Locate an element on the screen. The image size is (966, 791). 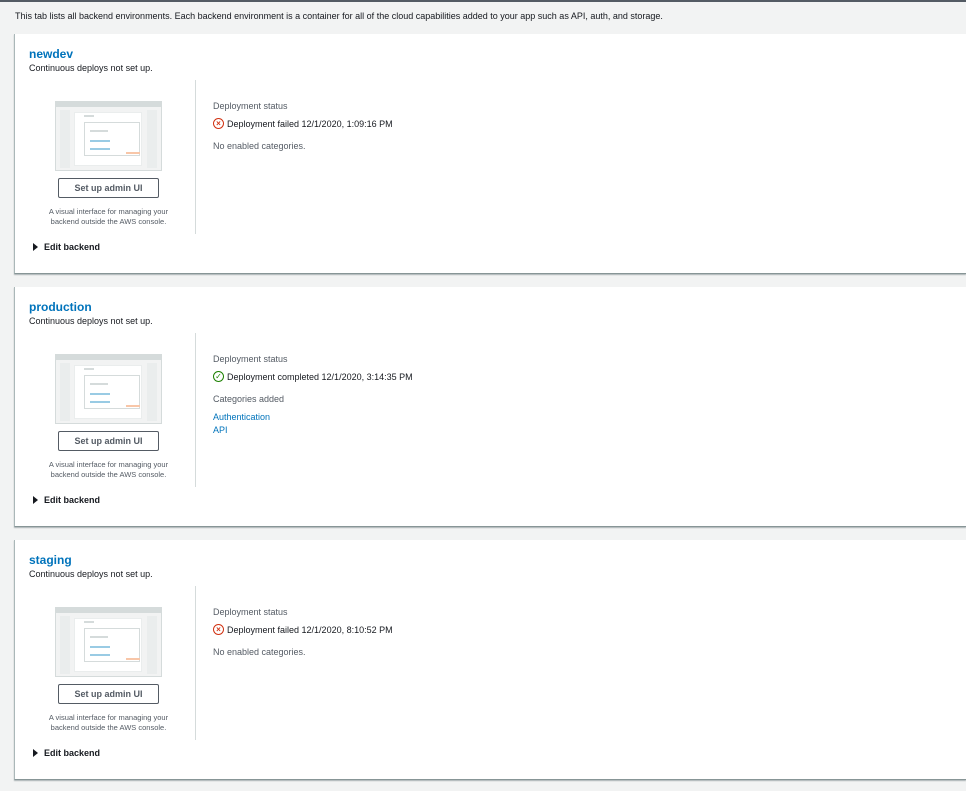
backend-name-link: staging is located at coordinates (50, 560).